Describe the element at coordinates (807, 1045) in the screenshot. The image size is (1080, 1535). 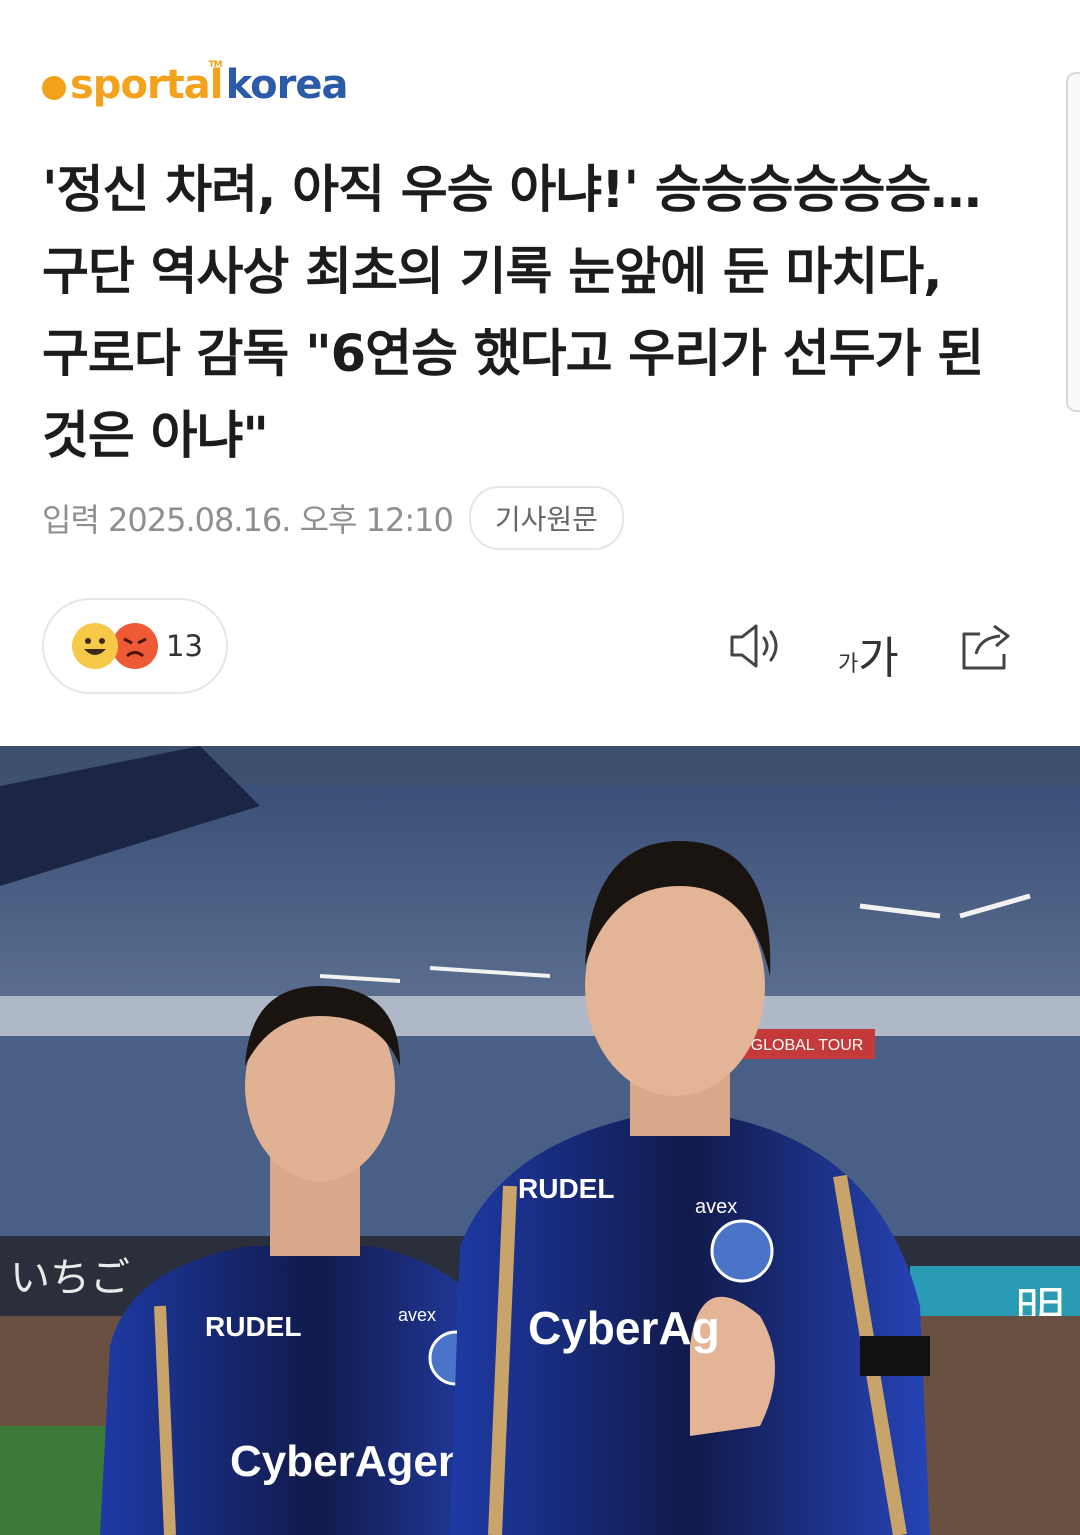
I see `sponsor-board-text: GLOBAL TOUR` at that location.